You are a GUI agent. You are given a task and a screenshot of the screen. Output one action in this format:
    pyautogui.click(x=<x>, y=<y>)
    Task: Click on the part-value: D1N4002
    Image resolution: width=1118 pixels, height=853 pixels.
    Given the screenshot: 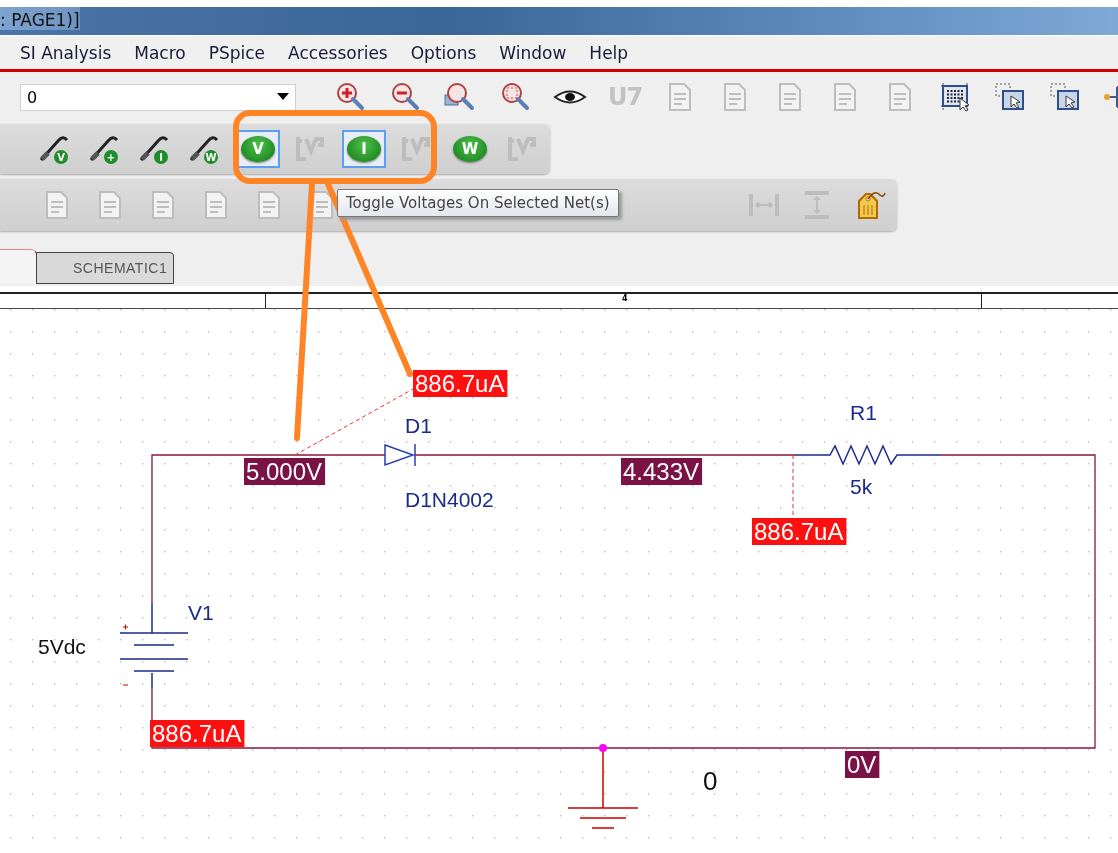 What is the action you would take?
    pyautogui.click(x=449, y=499)
    